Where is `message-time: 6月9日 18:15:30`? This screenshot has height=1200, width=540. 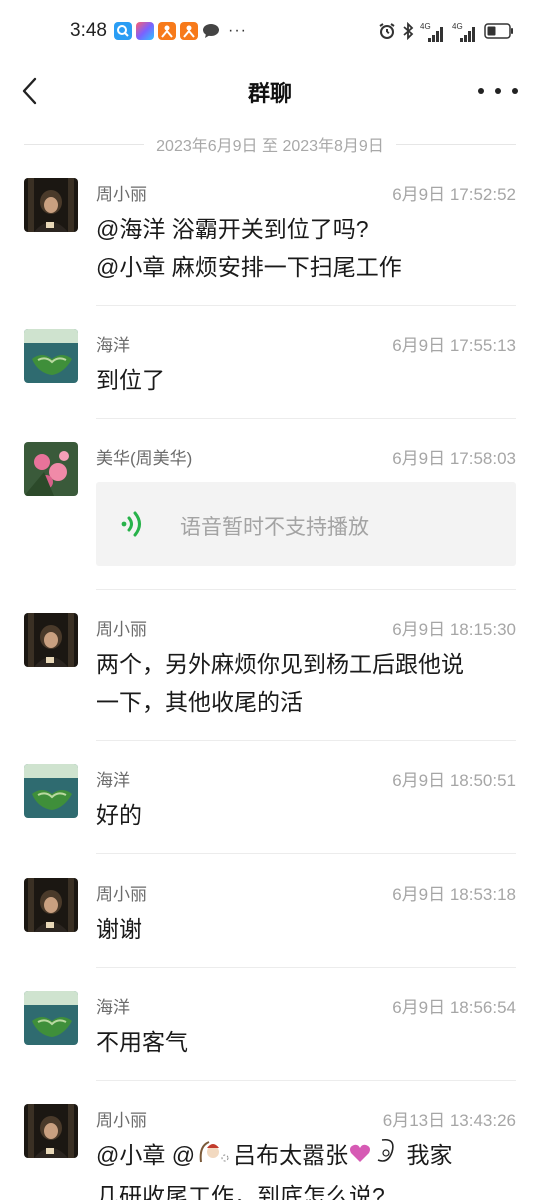
message-time: 6月9日 18:15:30 is located at coordinates (454, 629).